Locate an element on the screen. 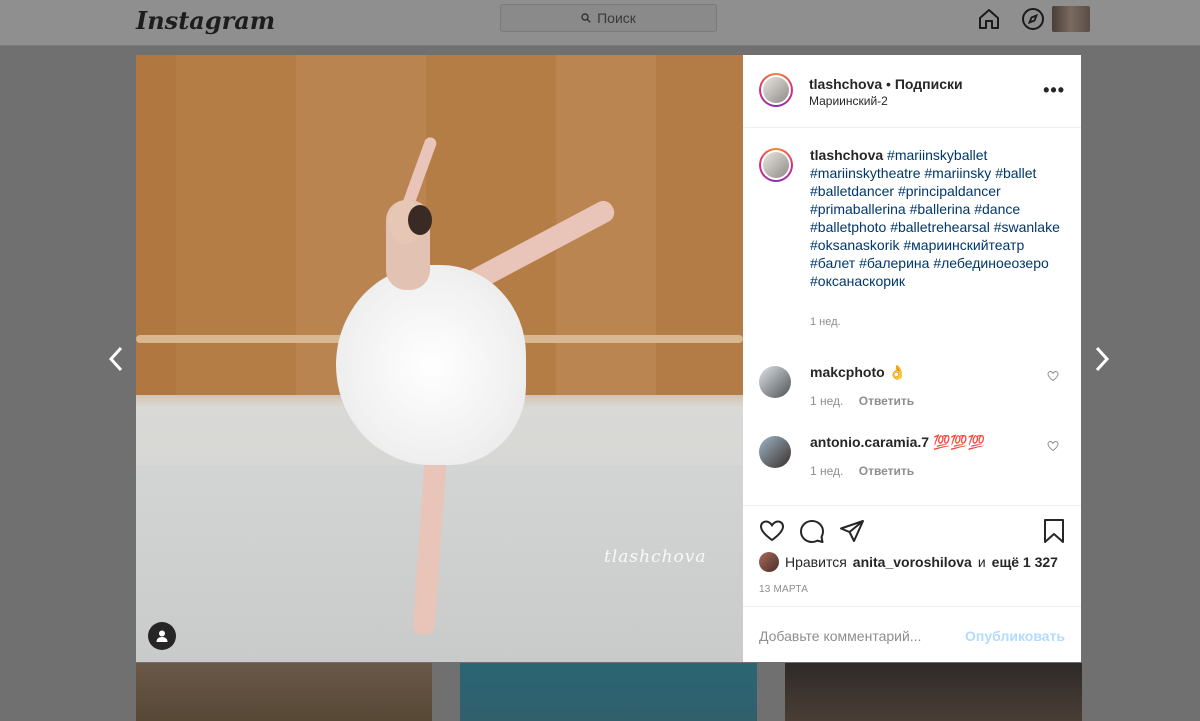 This screenshot has height=721, width=1200. user-icon is located at coordinates (162, 636).